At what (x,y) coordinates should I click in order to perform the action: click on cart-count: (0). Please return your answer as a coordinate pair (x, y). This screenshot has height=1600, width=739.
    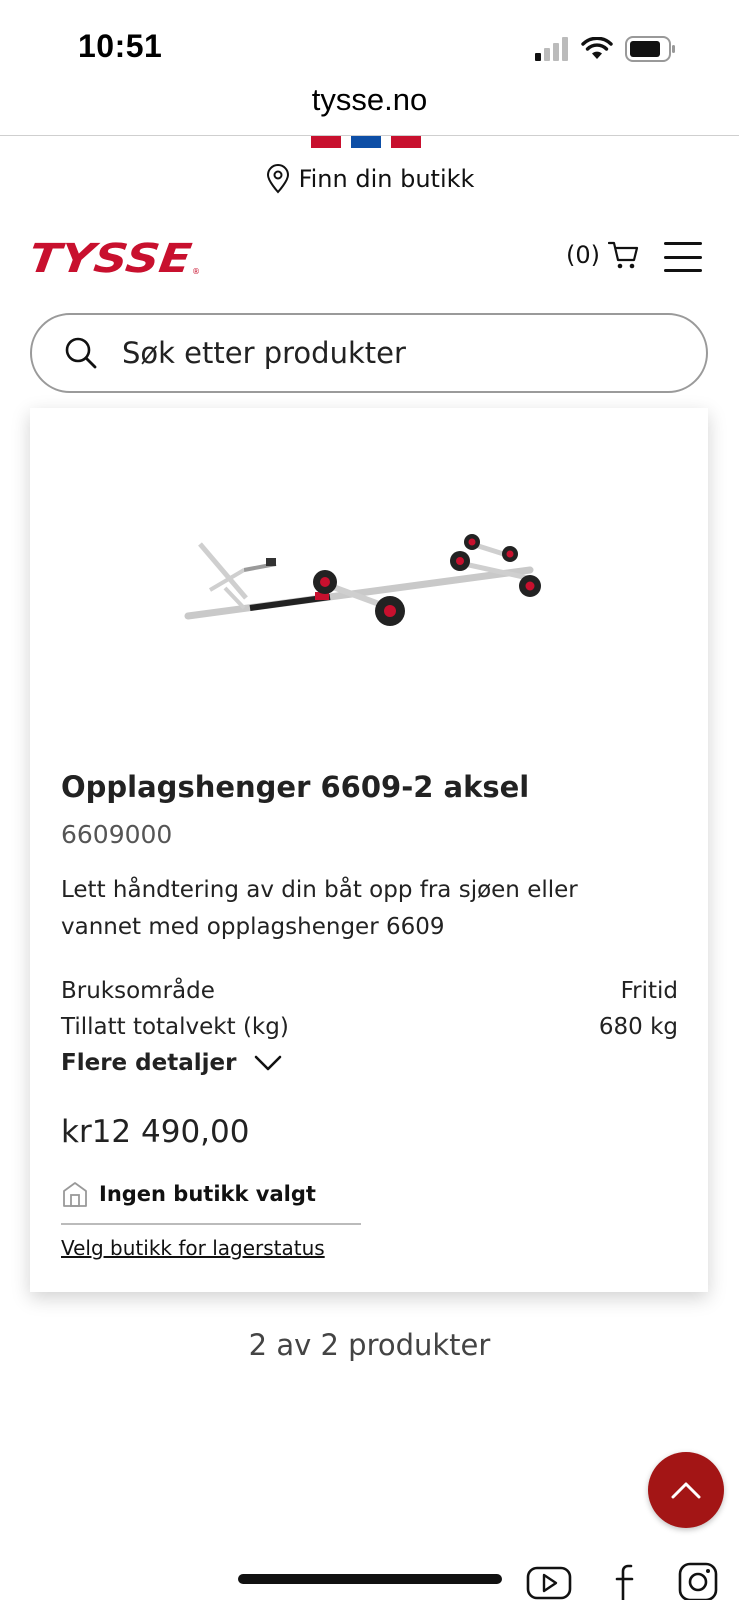
    Looking at the image, I should click on (583, 255).